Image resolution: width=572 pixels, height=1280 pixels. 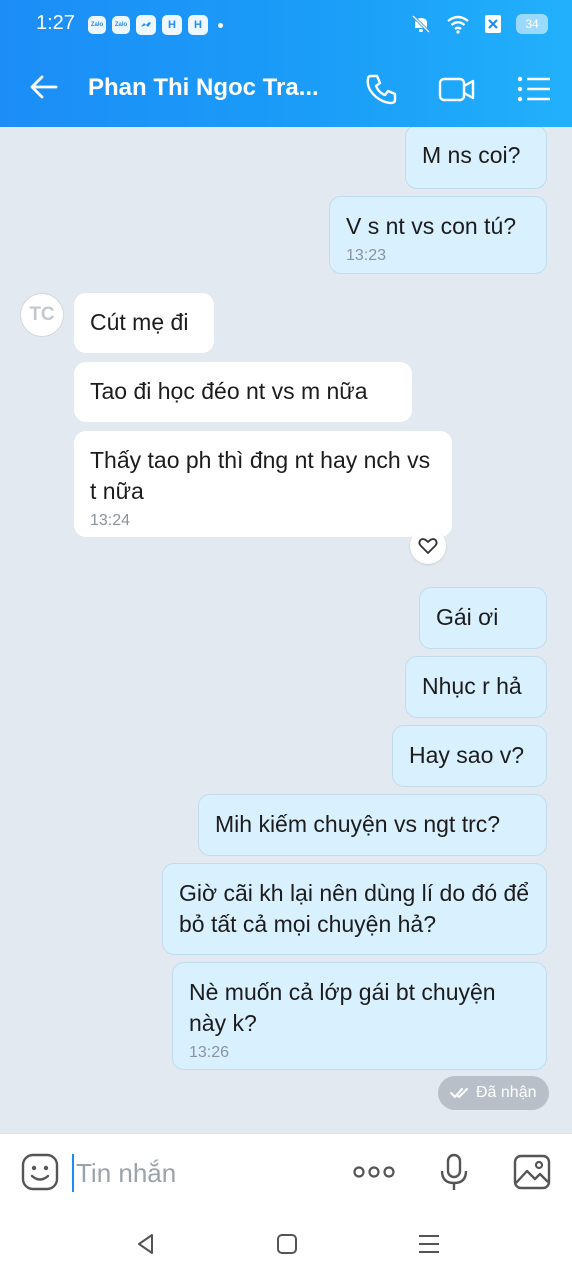 I want to click on sent-message: V s nt vs con tú? 13:23, so click(x=438, y=235).